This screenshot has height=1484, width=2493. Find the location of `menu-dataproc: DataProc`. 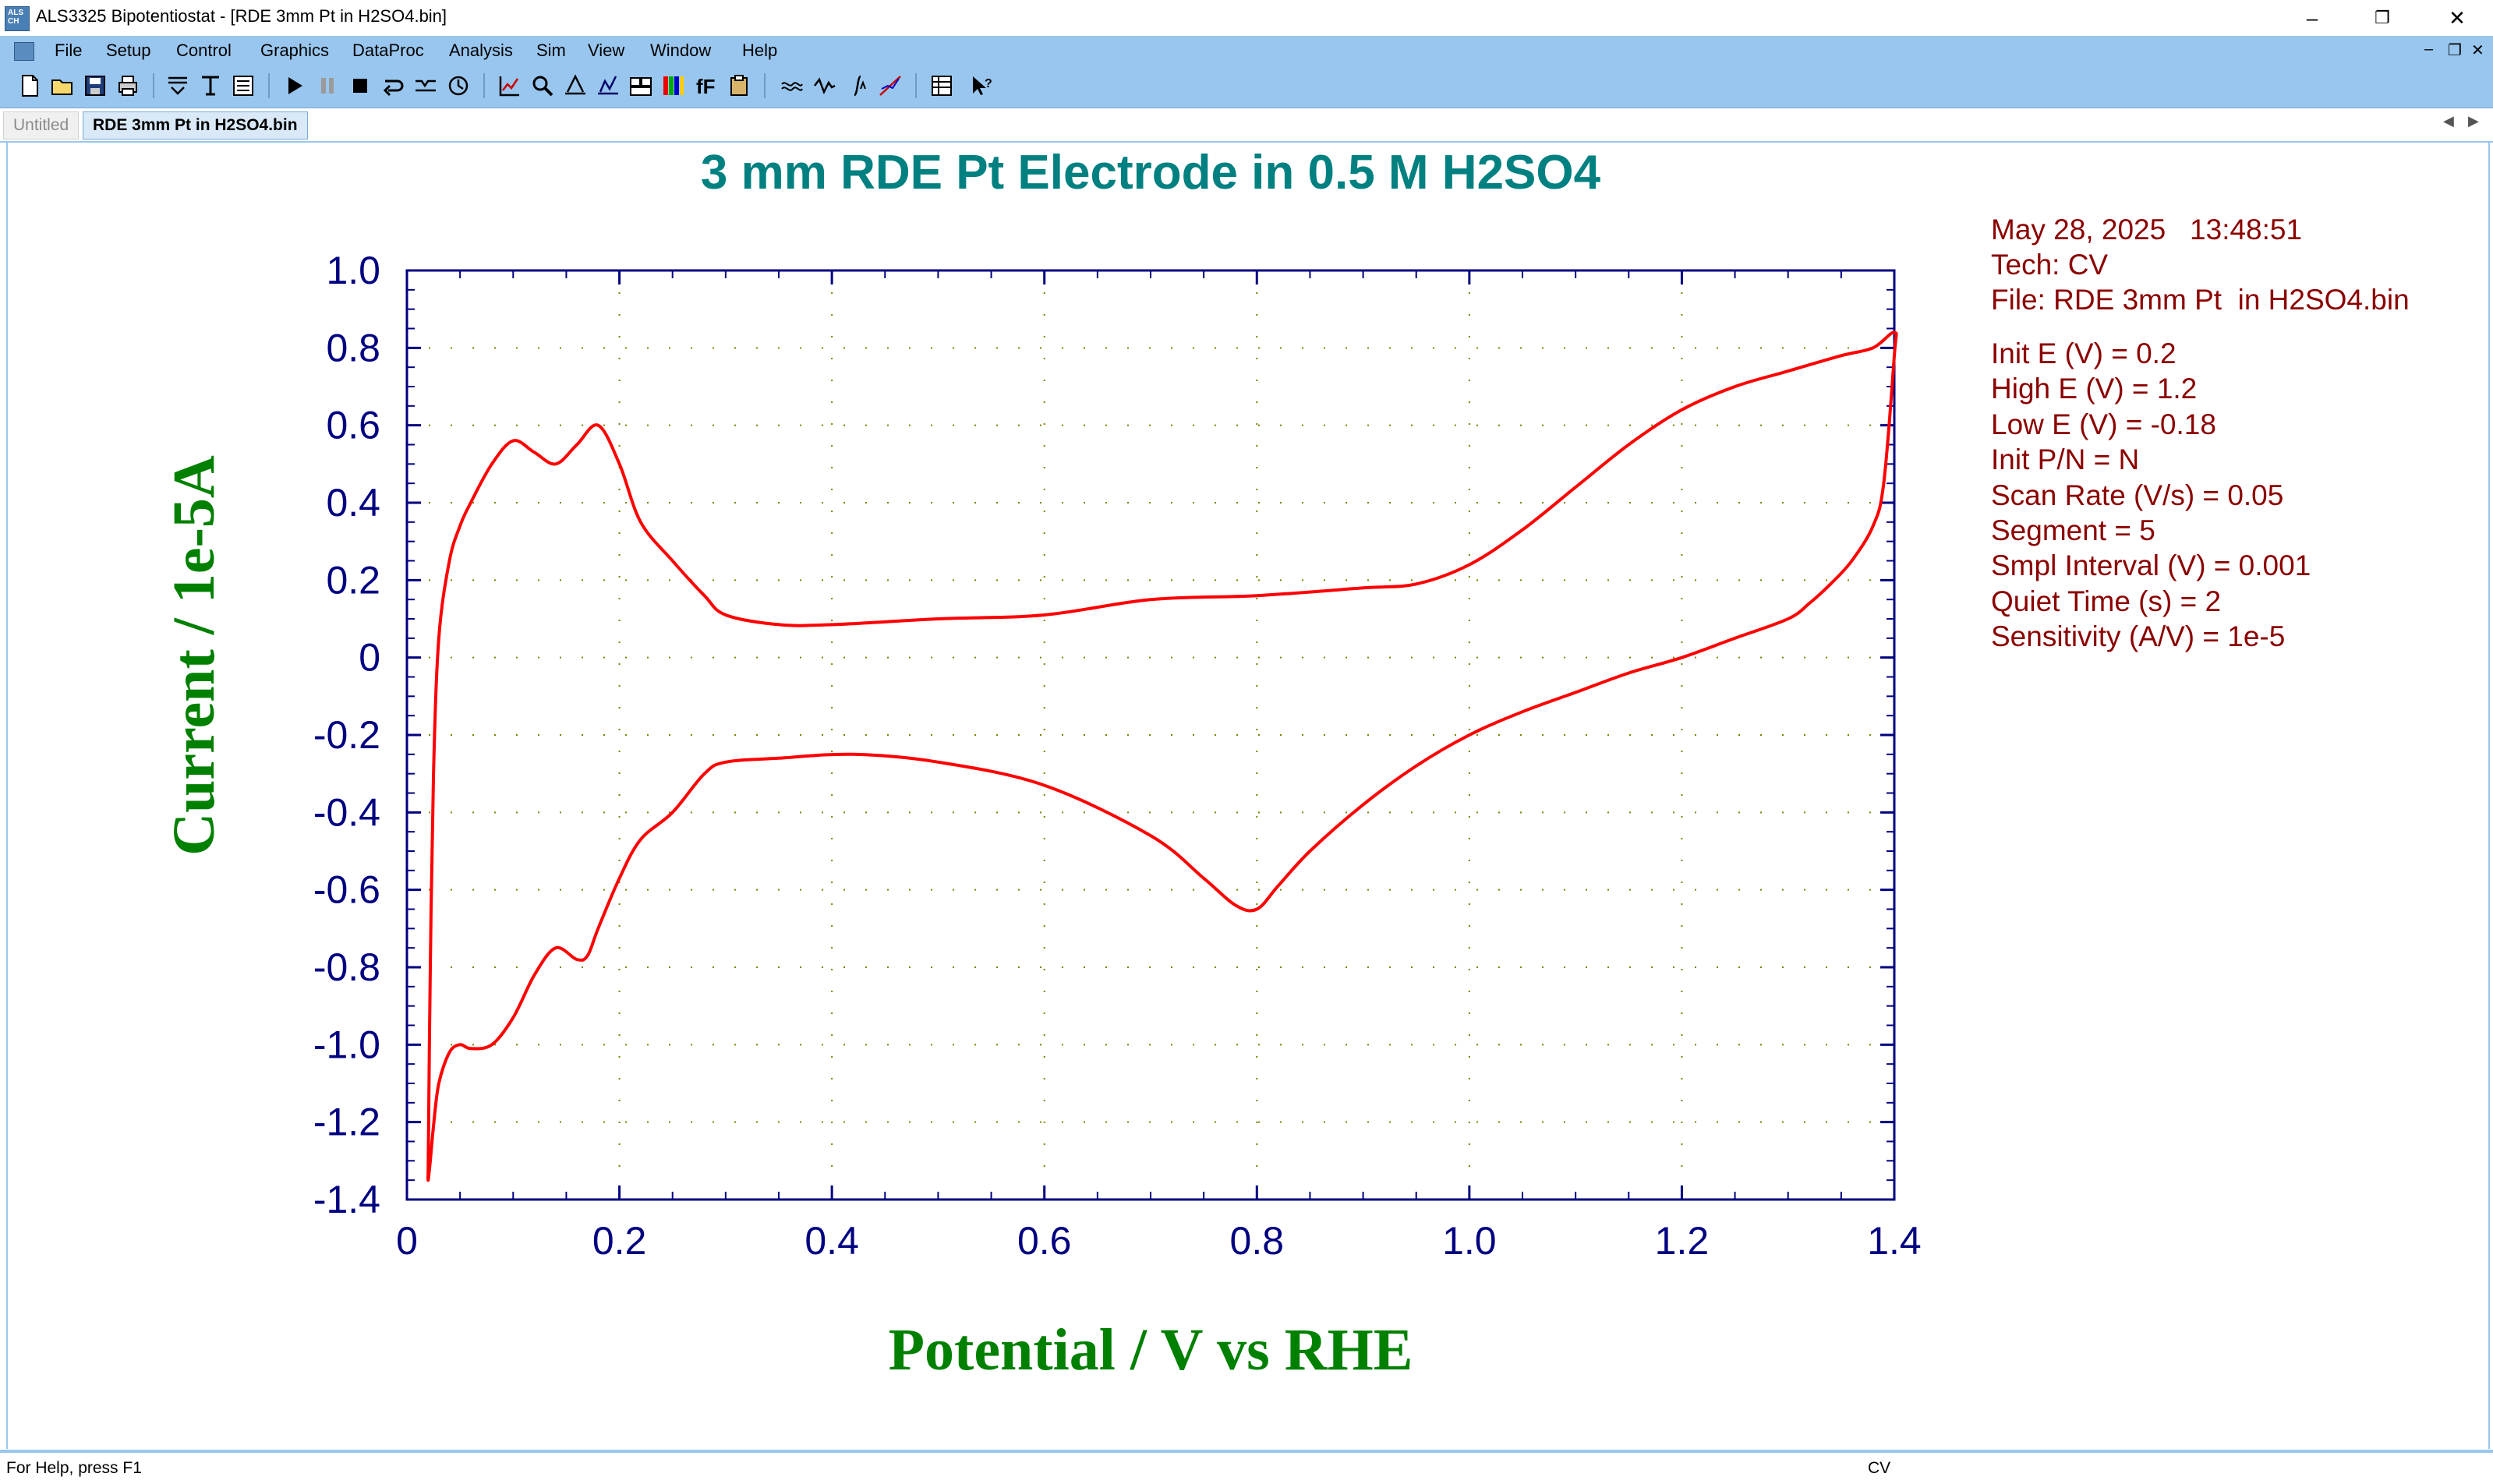

menu-dataproc: DataProc is located at coordinates (388, 51).